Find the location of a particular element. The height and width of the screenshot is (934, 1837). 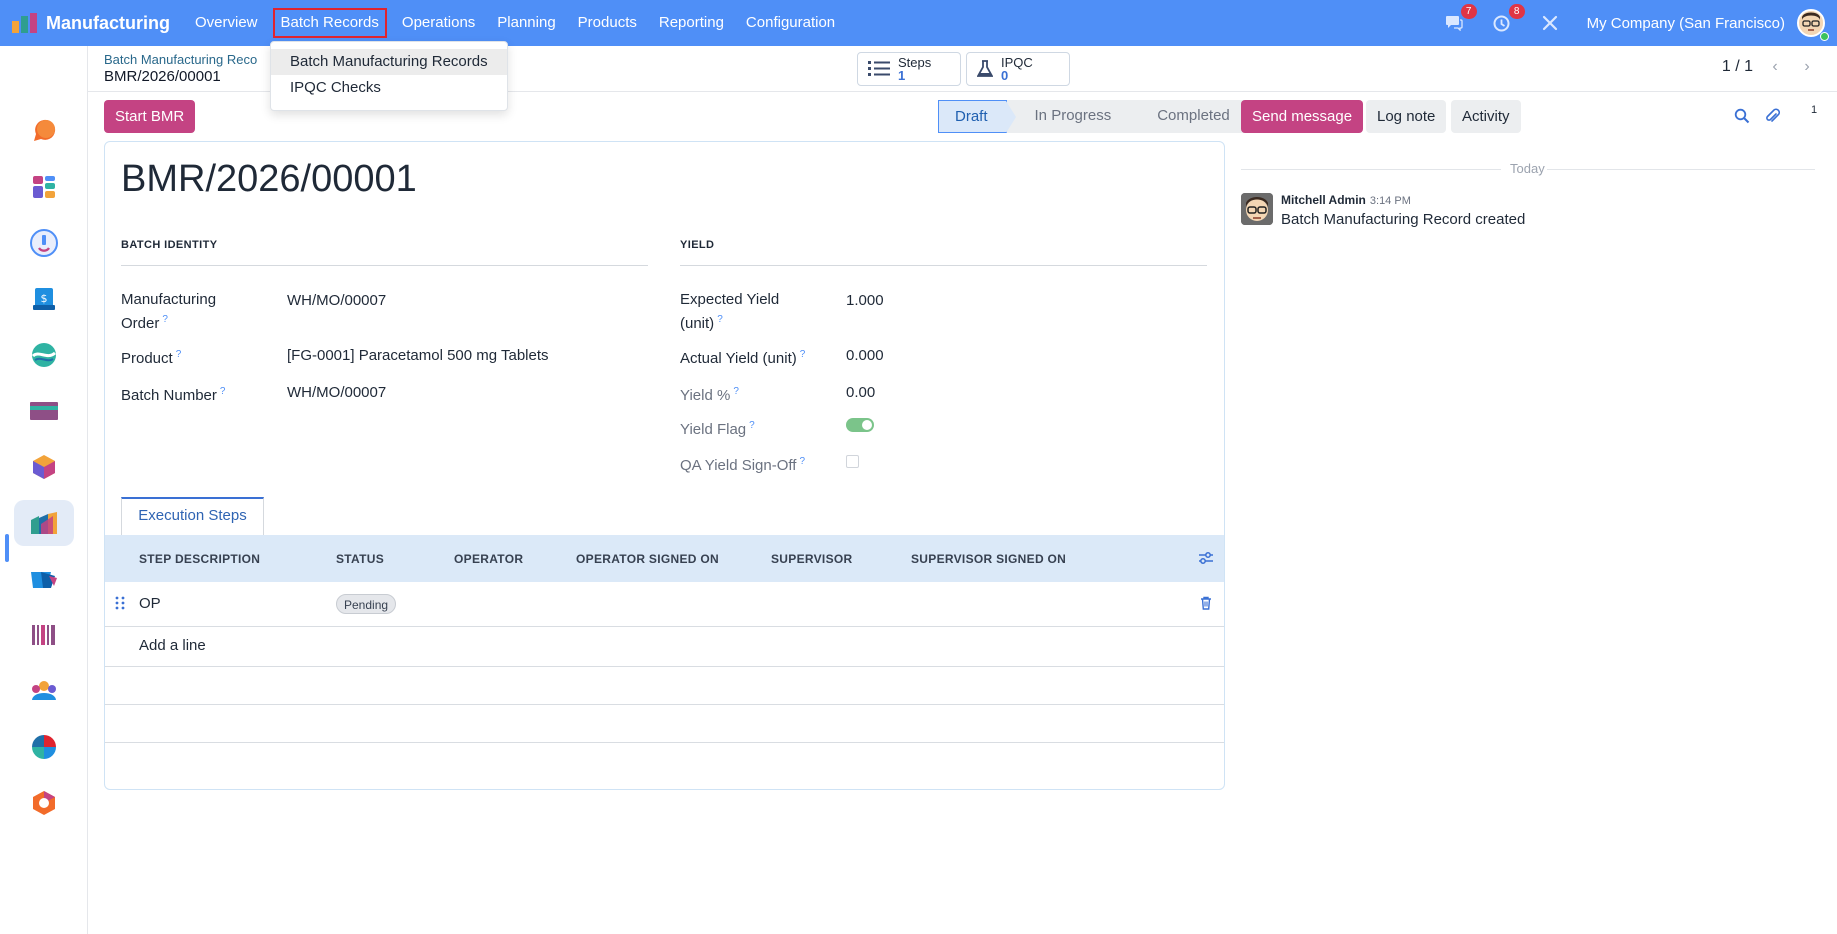

manufacturing-order-label: Manufacturing Order? is located at coordinates (169, 311).